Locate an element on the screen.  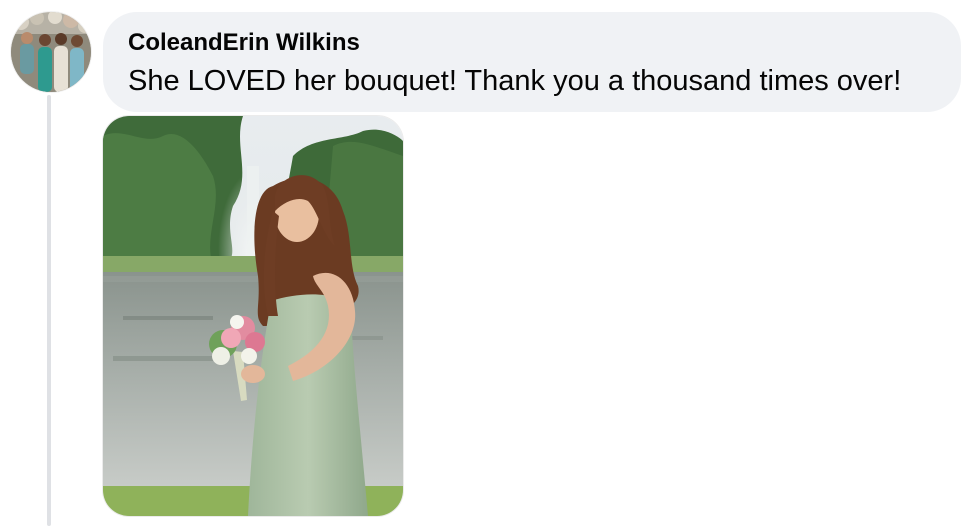
avatar-image is located at coordinates (51, 52).